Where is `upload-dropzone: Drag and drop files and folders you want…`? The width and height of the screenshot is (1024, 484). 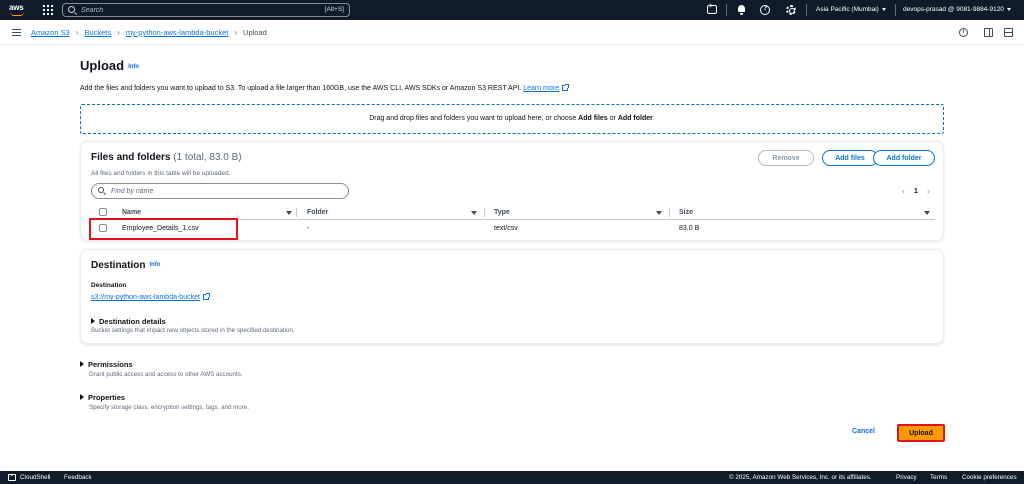 upload-dropzone: Drag and drop files and folders you want… is located at coordinates (512, 119).